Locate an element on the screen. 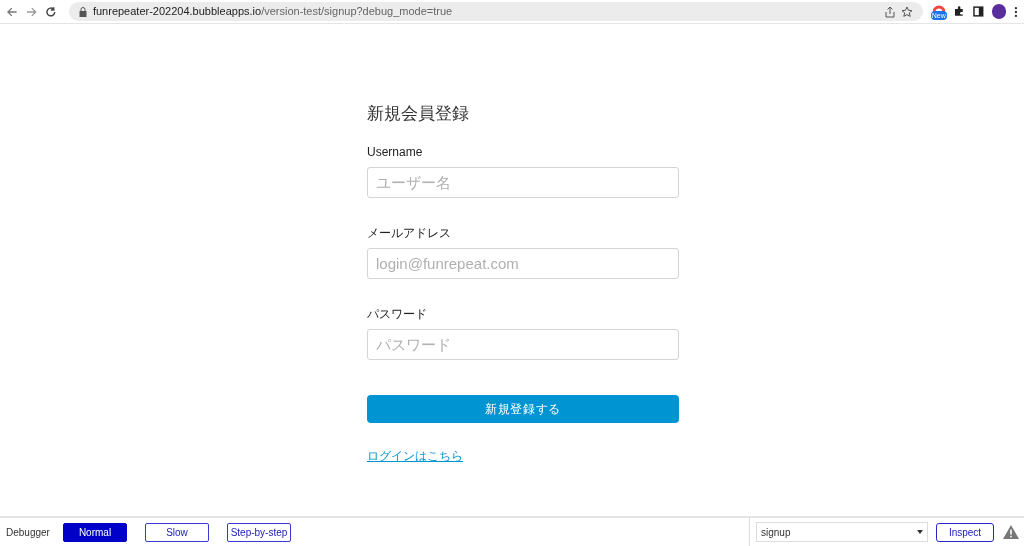 The image size is (1024, 546). dropdown-caret-icon is located at coordinates (920, 532).